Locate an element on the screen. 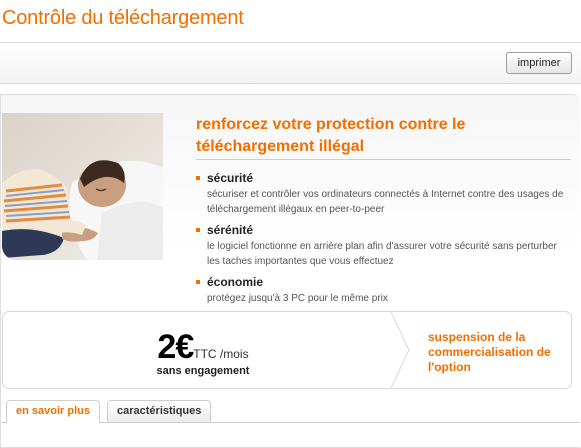  page-title: Contrôle du téléchargement is located at coordinates (123, 18).